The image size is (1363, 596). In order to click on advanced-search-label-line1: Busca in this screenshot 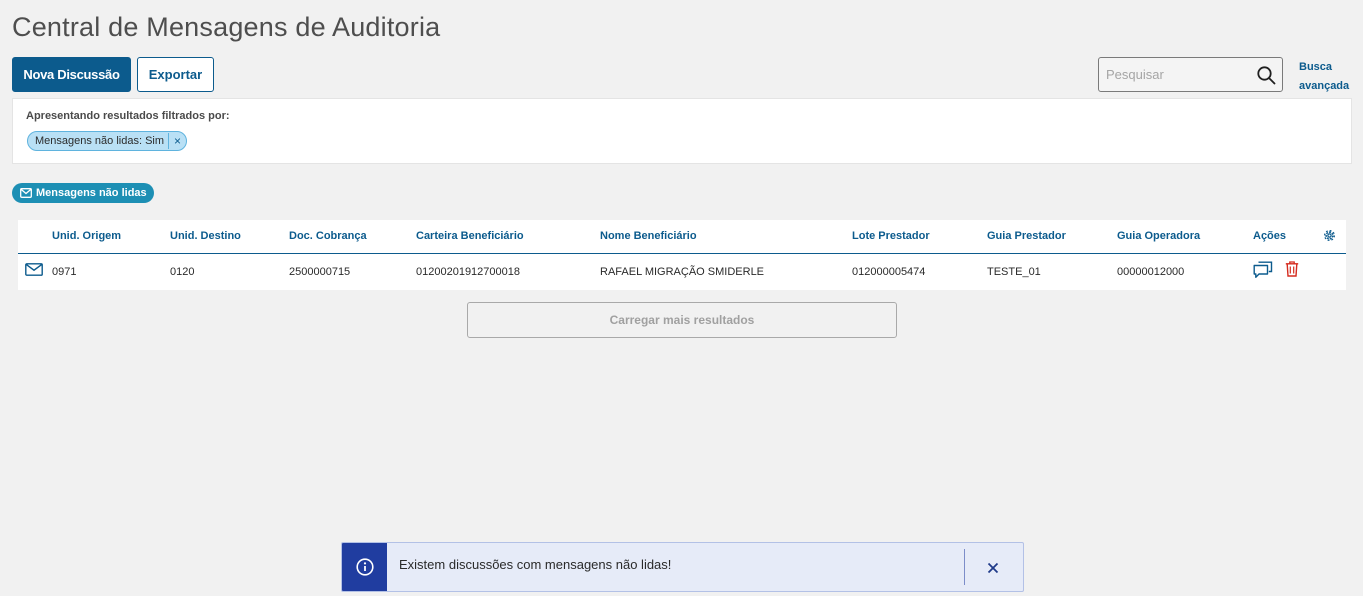, I will do `click(1316, 67)`.